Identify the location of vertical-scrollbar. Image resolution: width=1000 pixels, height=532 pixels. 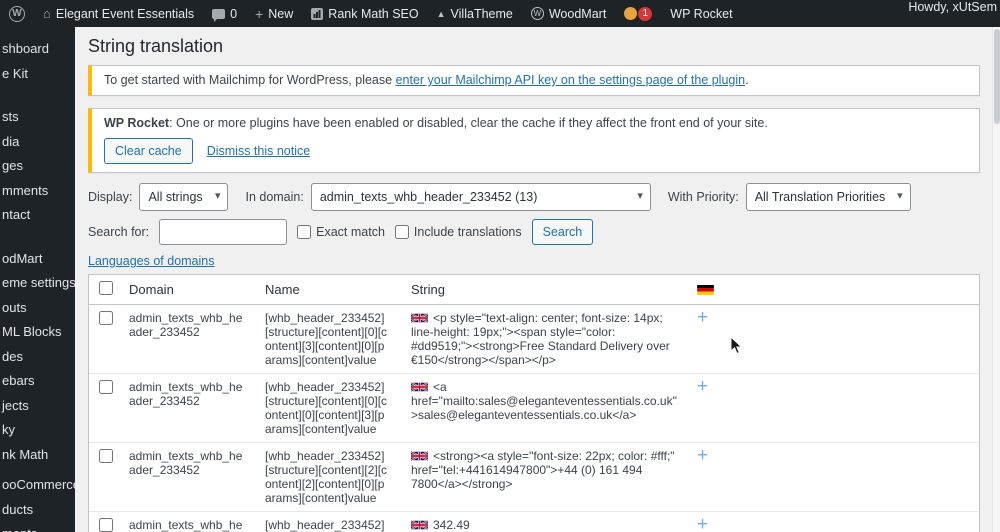
(996, 279).